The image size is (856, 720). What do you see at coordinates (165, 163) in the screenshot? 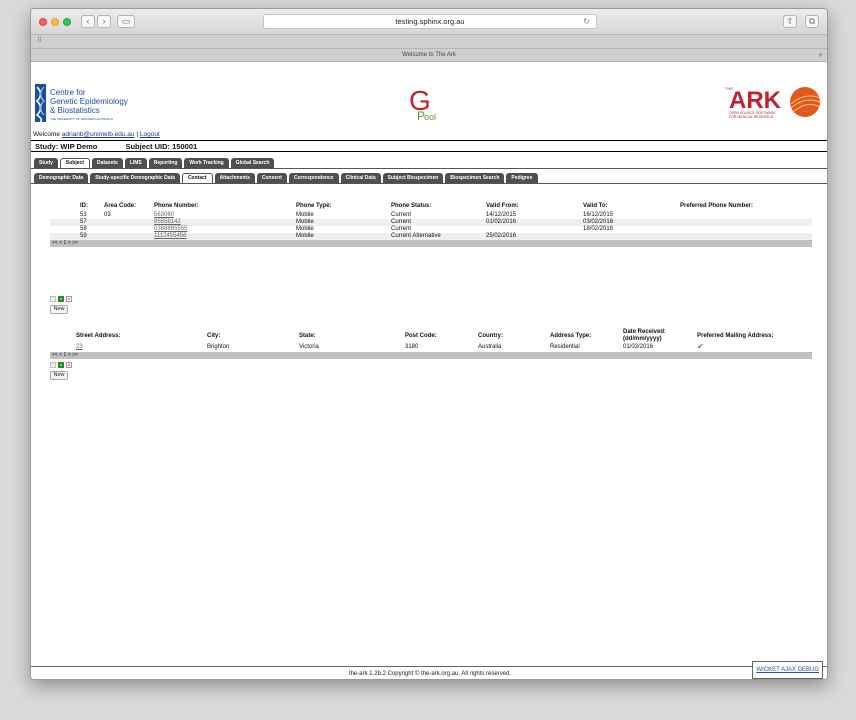
I see `tab-reporting: Reporting` at bounding box center [165, 163].